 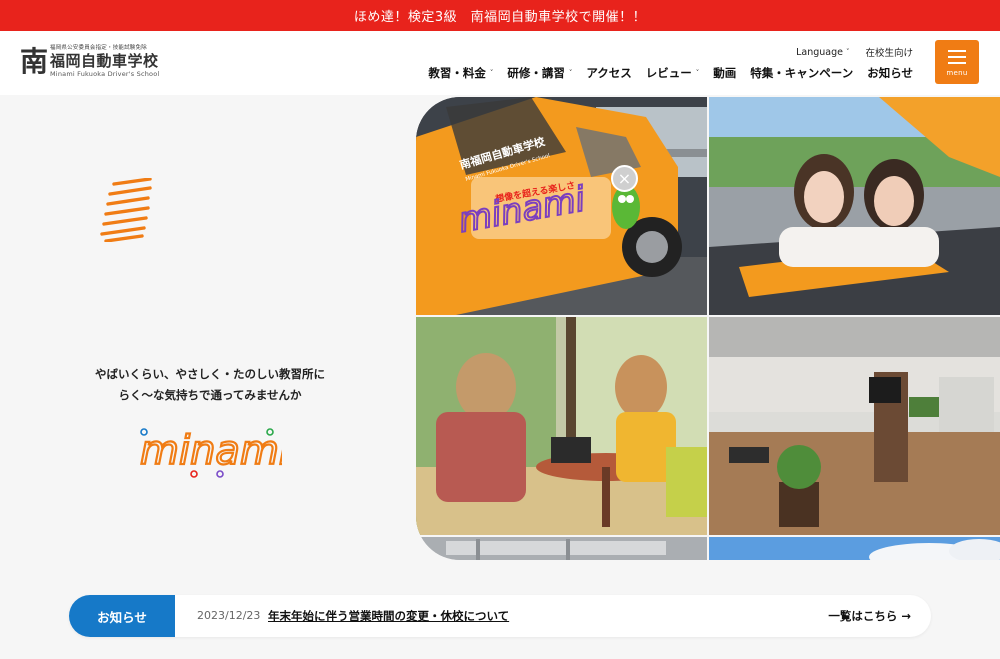 What do you see at coordinates (229, 615) in the screenshot?
I see `news-date: 2023/12/23` at bounding box center [229, 615].